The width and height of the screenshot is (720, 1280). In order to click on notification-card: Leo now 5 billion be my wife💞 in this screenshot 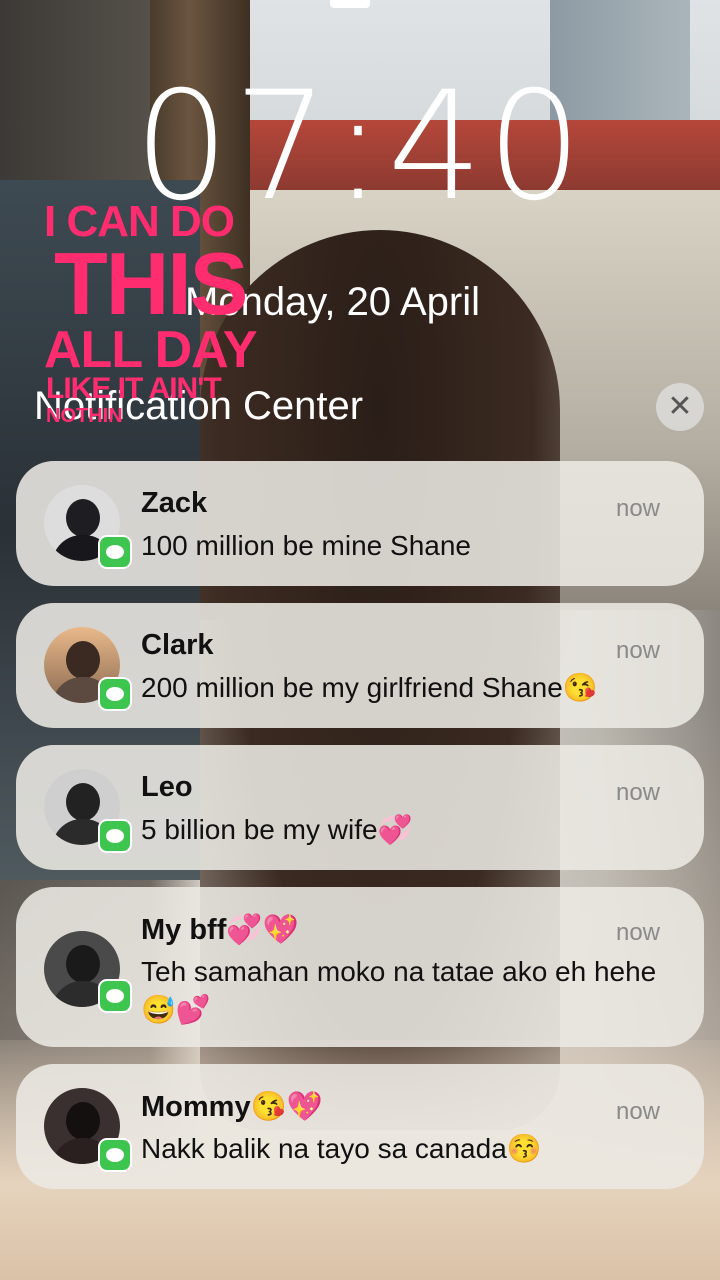, I will do `click(360, 807)`.